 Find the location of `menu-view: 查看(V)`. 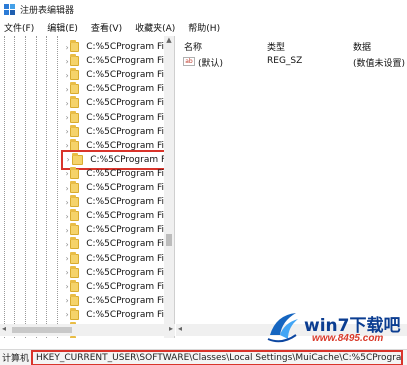

menu-view: 查看(V) is located at coordinates (106, 27).